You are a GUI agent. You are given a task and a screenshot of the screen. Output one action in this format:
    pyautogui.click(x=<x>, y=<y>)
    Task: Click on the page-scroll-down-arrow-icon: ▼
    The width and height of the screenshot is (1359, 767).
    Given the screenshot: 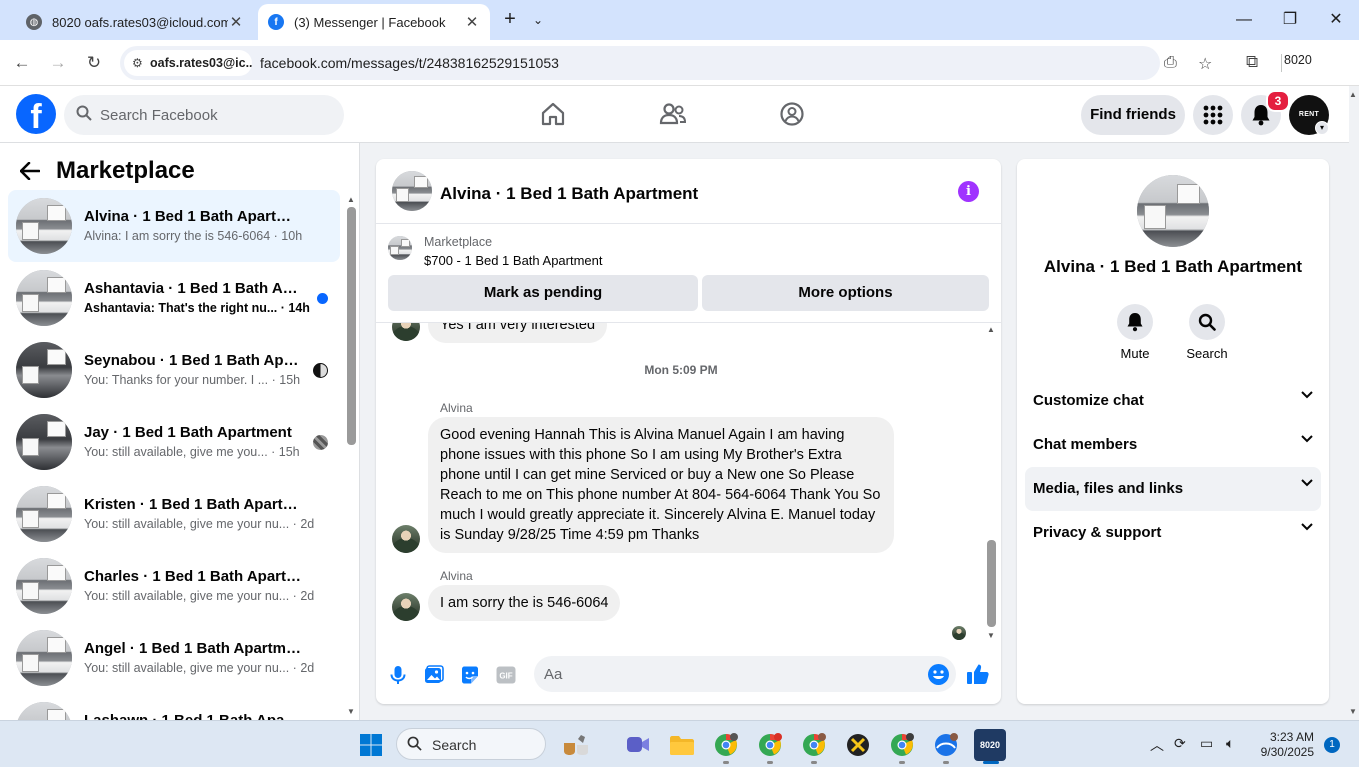 What is the action you would take?
    pyautogui.click(x=1353, y=711)
    